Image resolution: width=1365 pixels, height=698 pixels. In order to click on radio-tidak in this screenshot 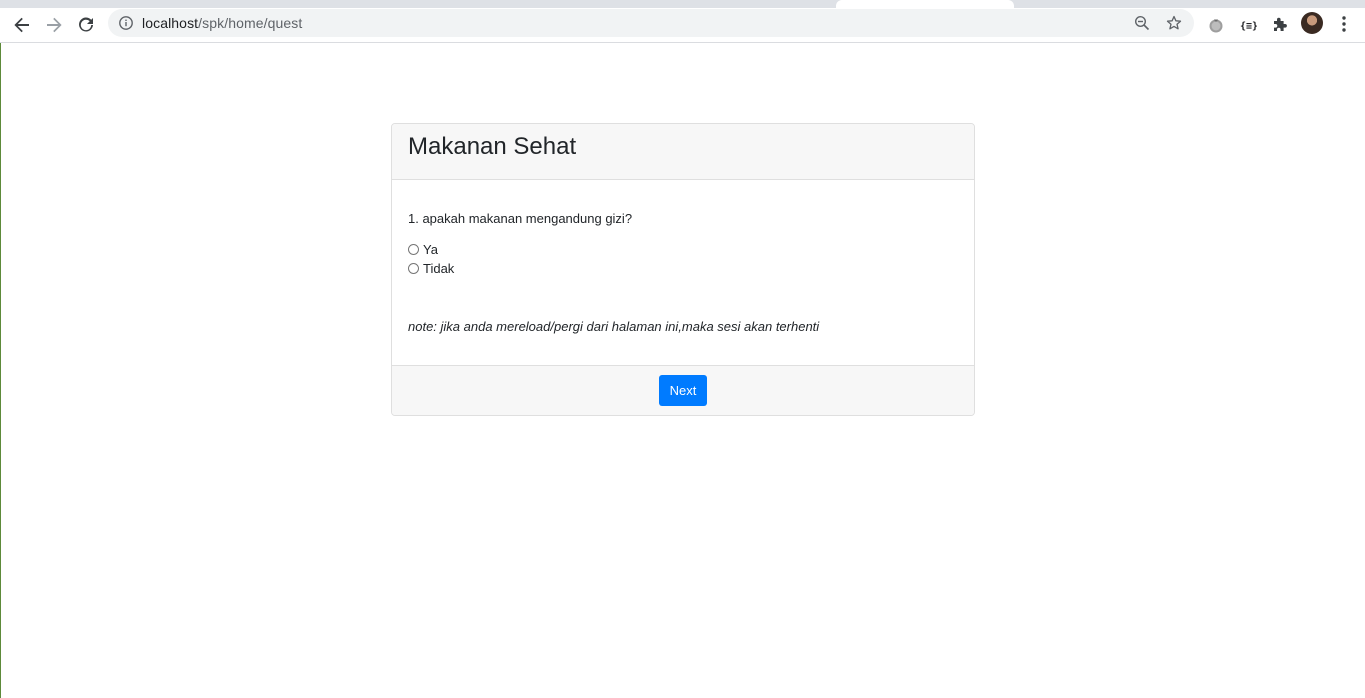, I will do `click(413, 268)`.